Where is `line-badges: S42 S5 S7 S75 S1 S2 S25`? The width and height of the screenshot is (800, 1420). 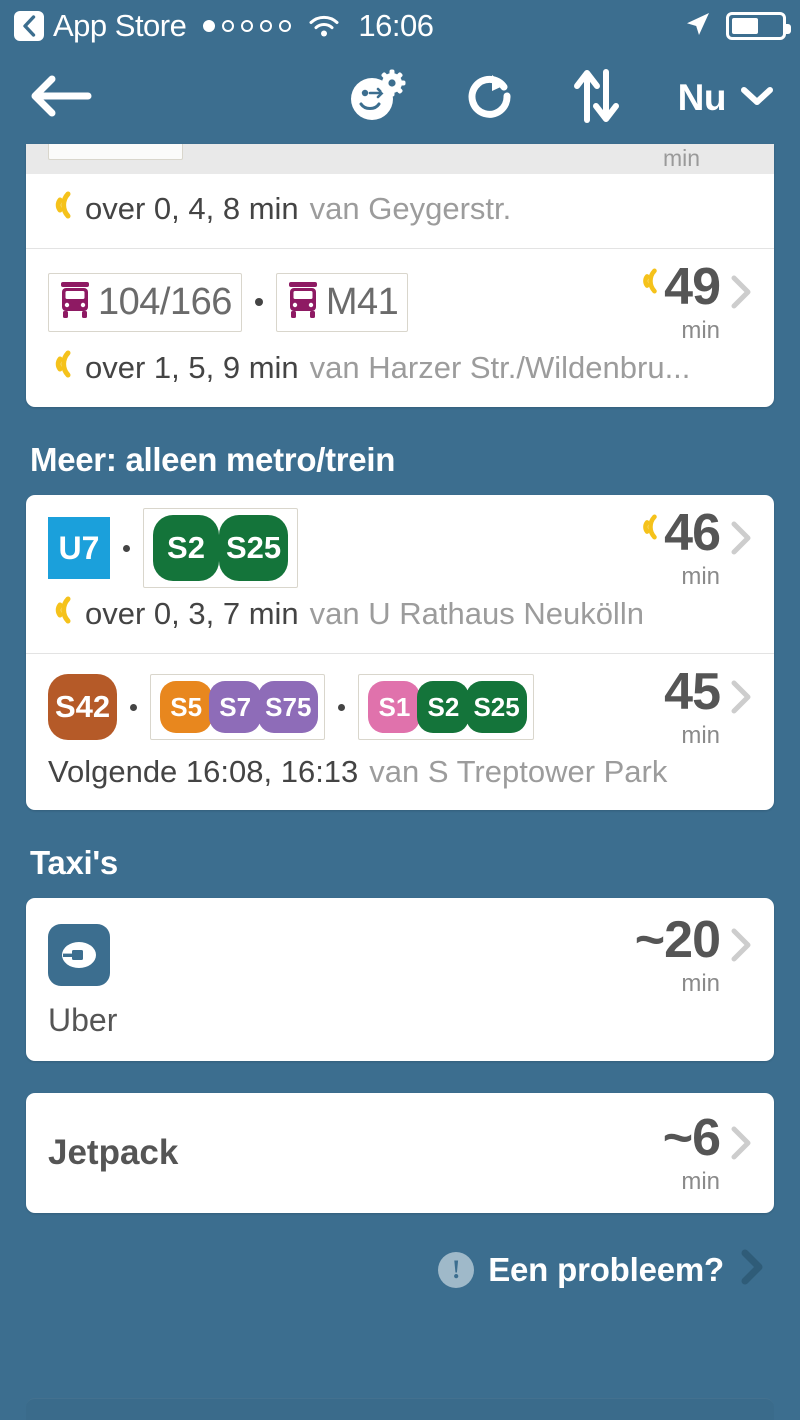 line-badges: S42 S5 S7 S75 S1 S2 S25 is located at coordinates (291, 707).